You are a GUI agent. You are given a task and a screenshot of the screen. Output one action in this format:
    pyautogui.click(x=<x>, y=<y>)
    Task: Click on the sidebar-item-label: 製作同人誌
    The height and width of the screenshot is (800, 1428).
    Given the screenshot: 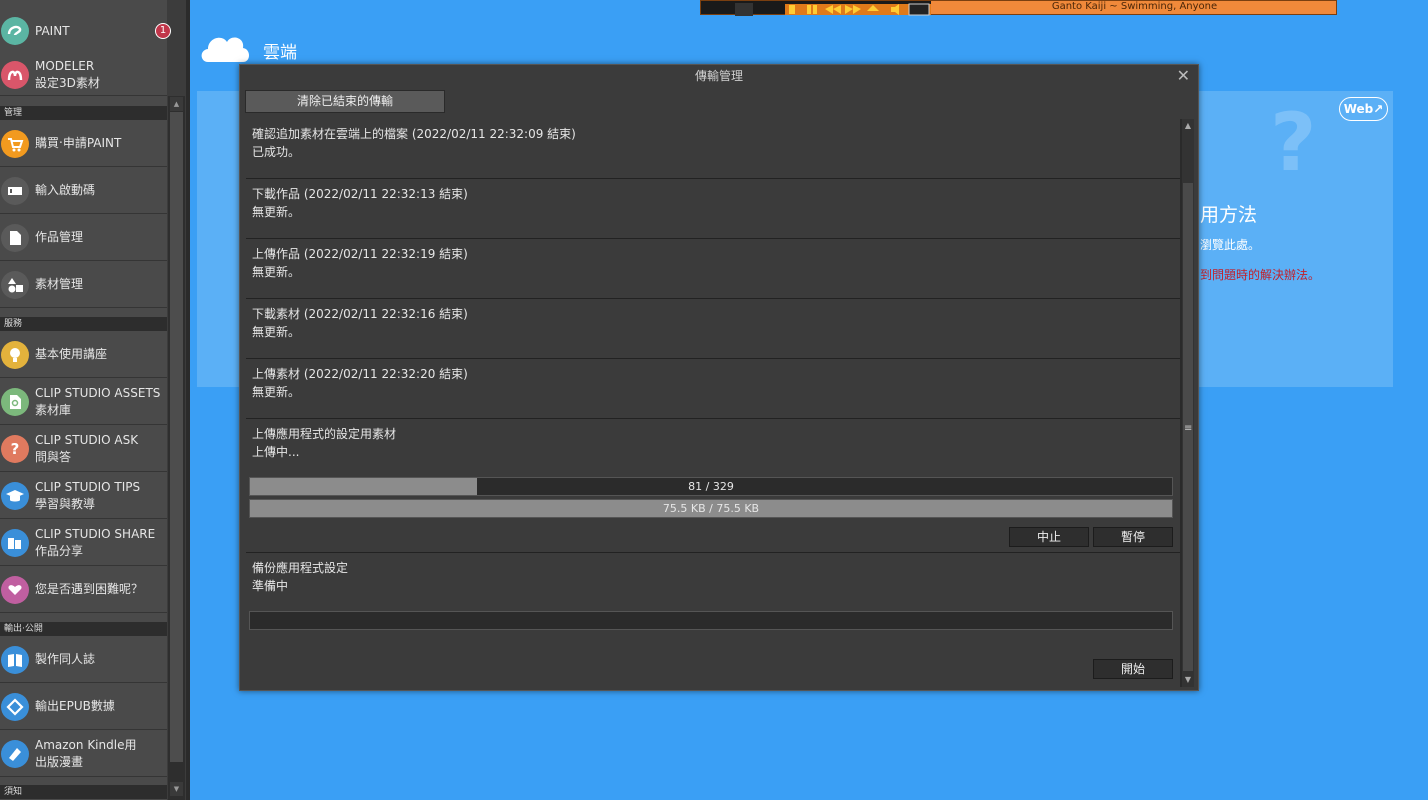 What is the action you would take?
    pyautogui.click(x=65, y=659)
    